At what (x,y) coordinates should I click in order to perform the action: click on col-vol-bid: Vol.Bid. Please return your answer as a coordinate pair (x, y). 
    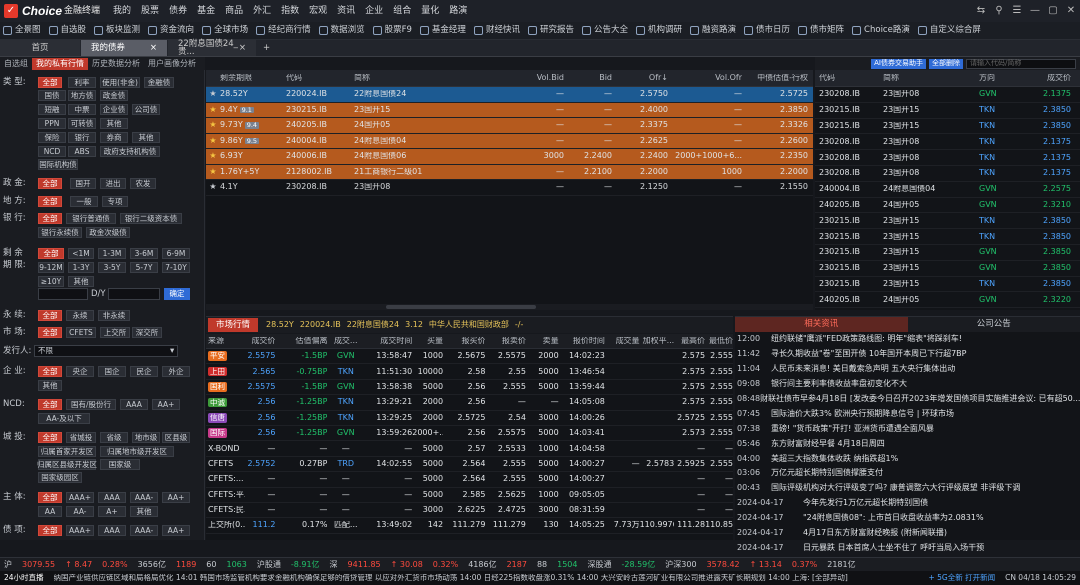
    Looking at the image, I should click on (518, 78).